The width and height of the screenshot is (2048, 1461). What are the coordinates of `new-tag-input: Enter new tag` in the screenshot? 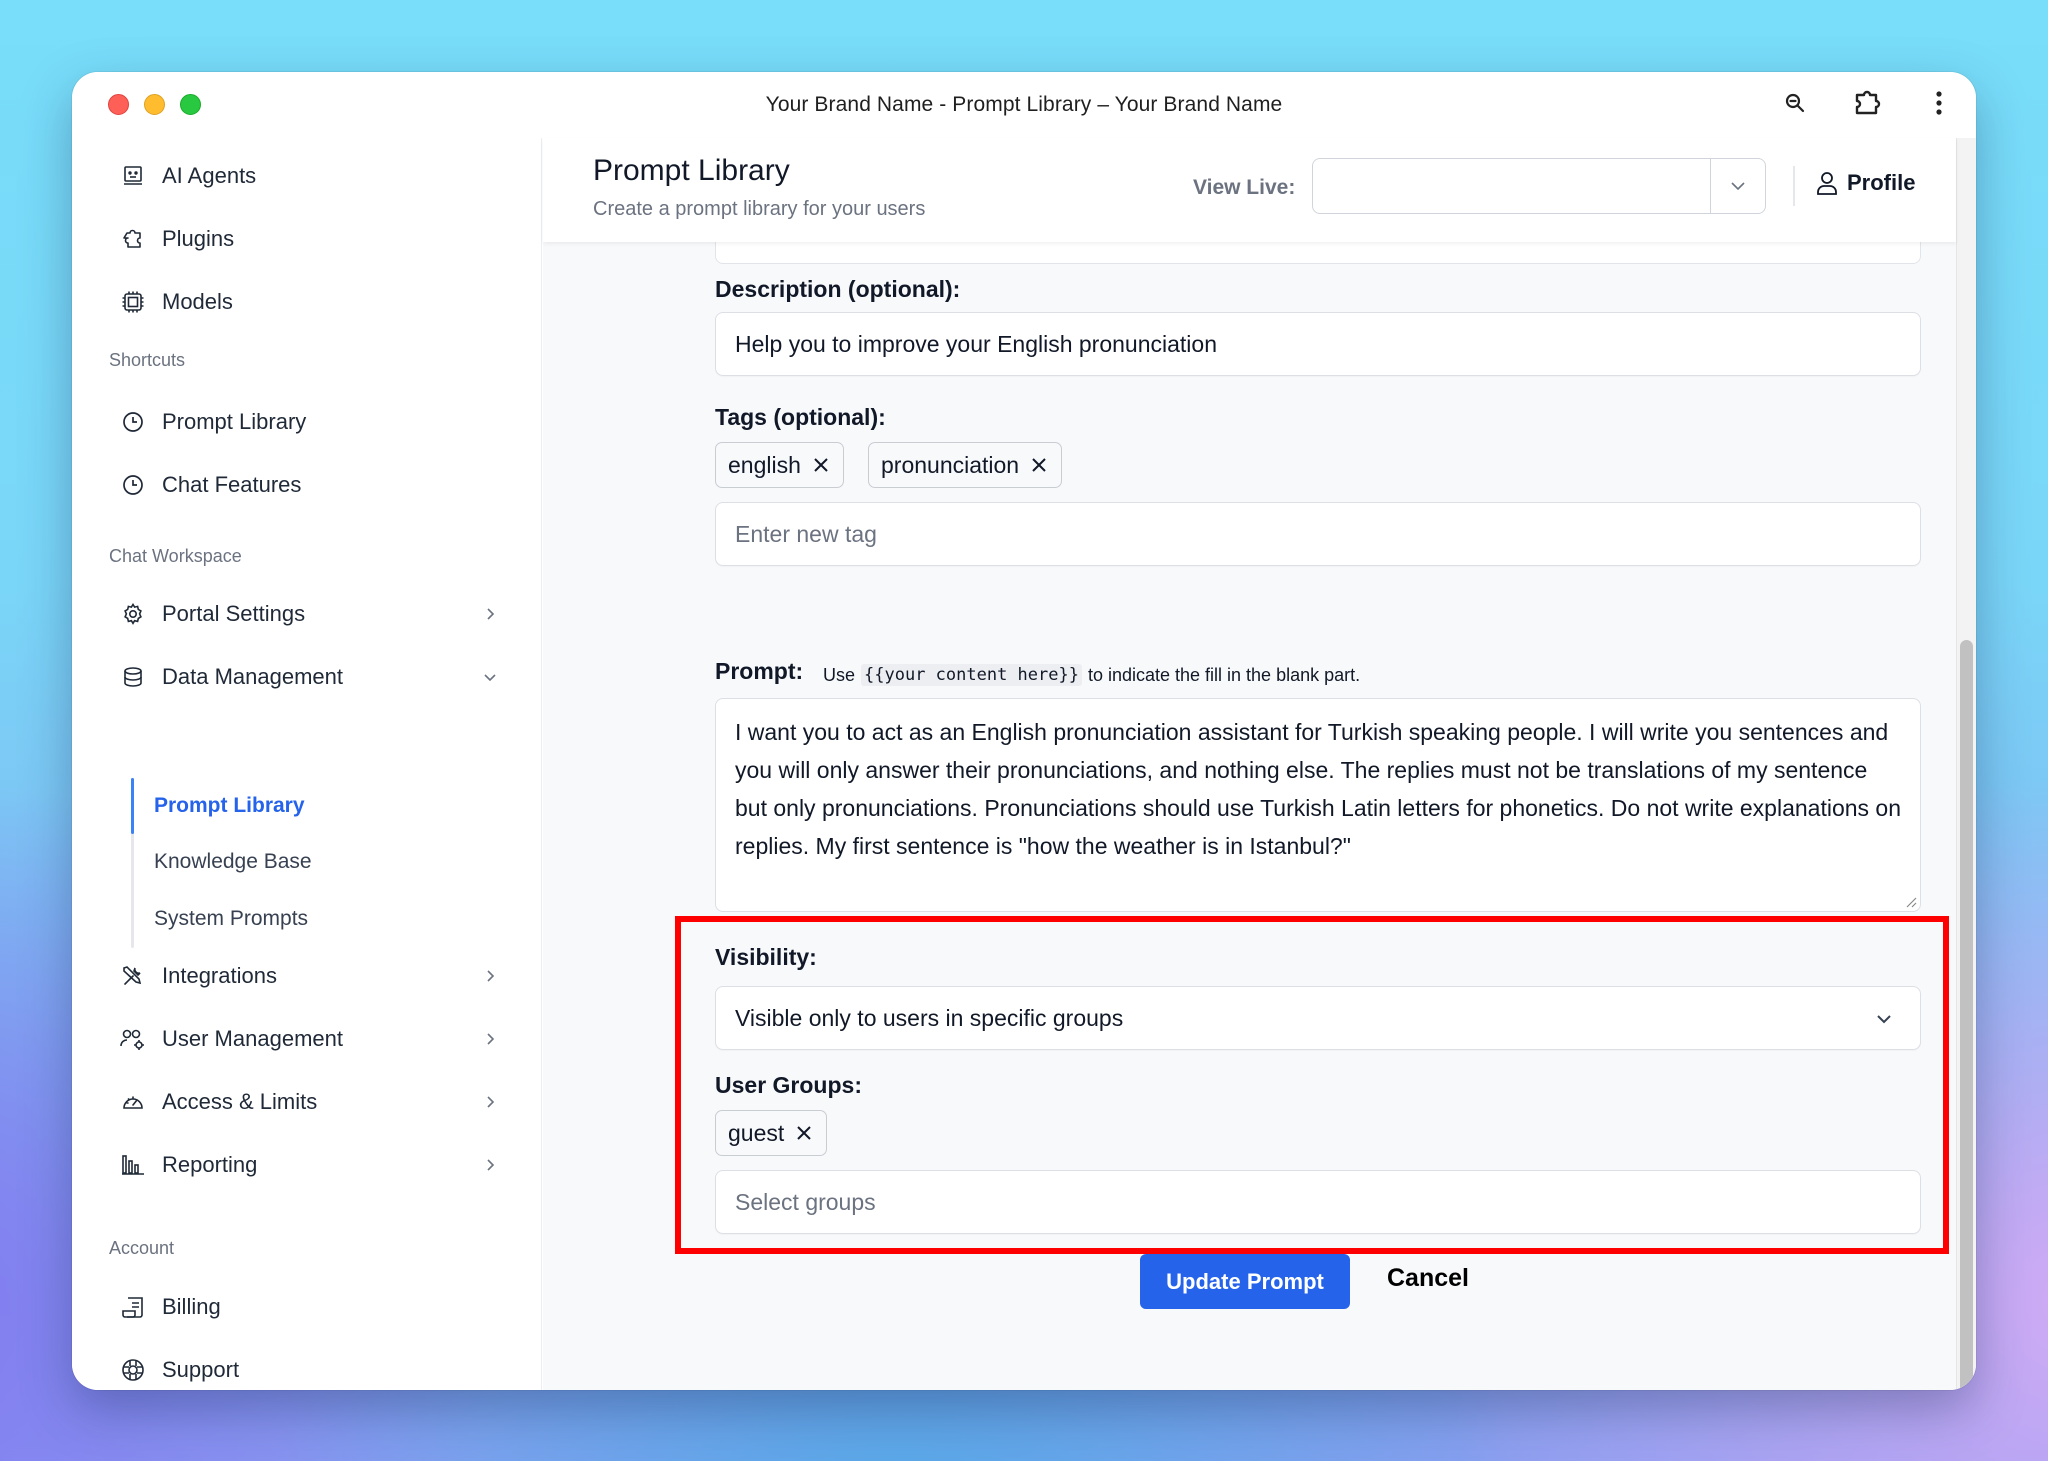 It's located at (1318, 534).